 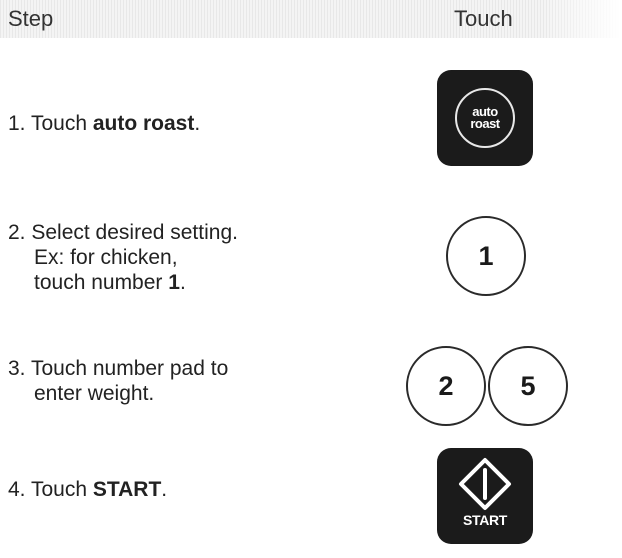 I want to click on number-2-key: 2, so click(x=446, y=386).